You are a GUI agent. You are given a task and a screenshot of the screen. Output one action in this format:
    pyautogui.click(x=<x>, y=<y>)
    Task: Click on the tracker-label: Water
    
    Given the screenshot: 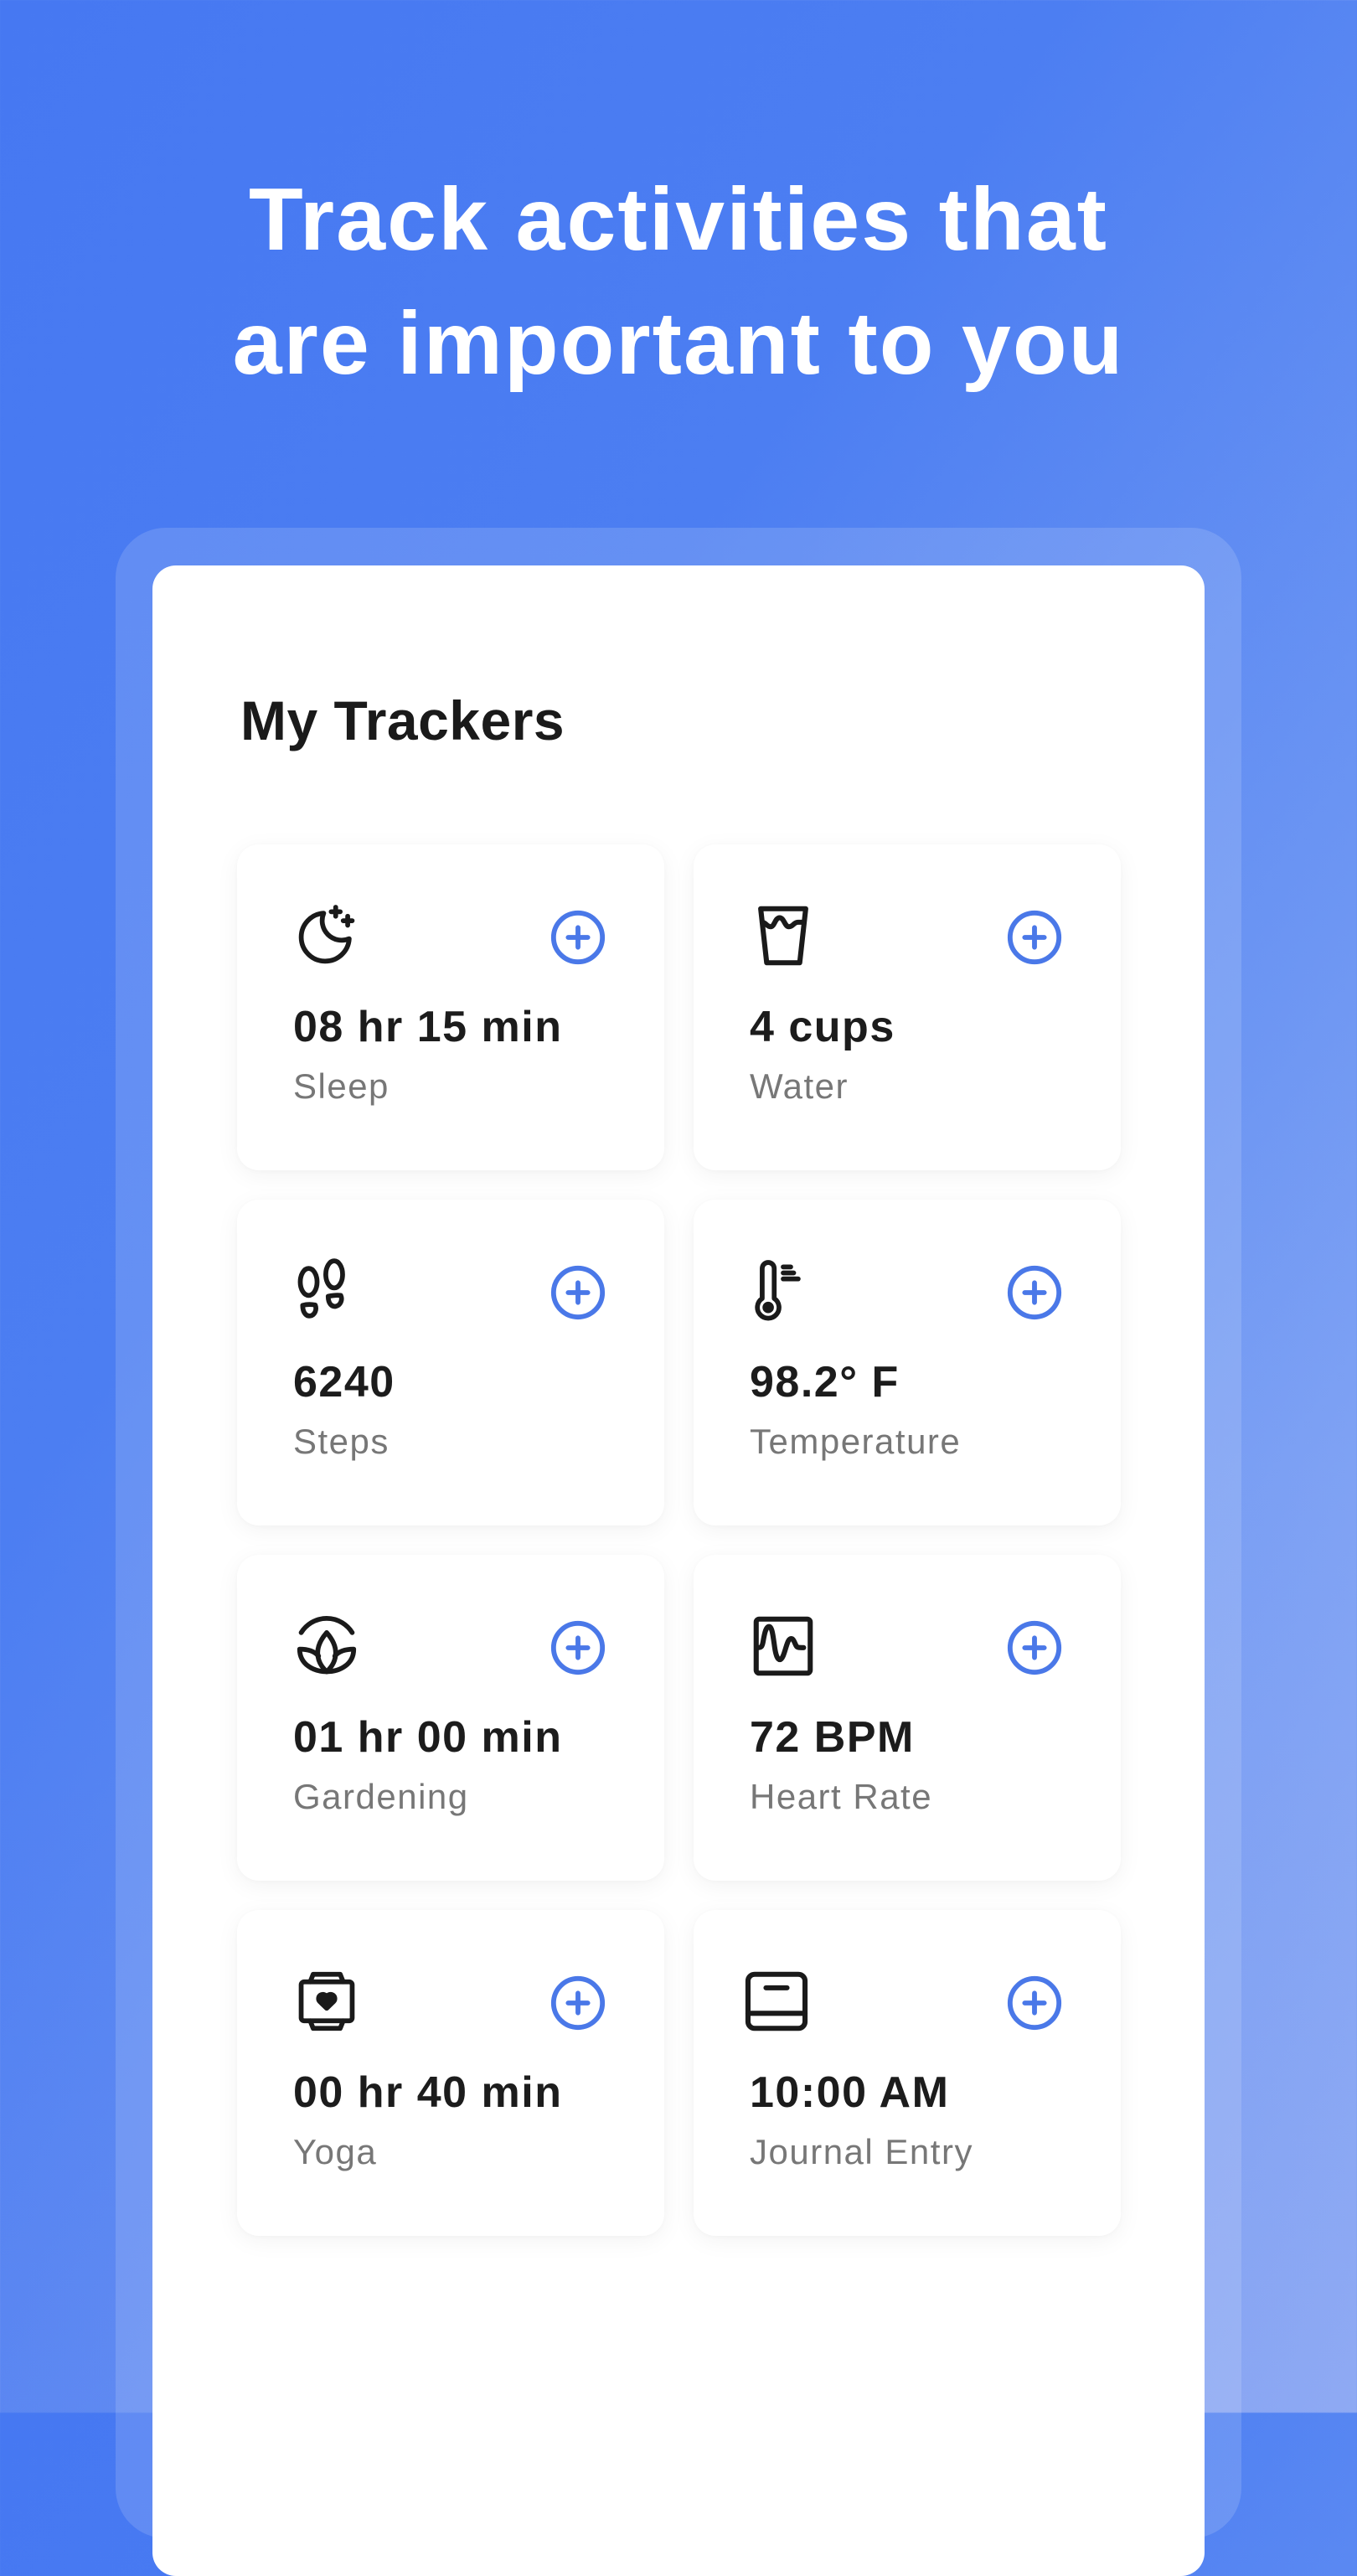 What is the action you would take?
    pyautogui.click(x=800, y=1086)
    